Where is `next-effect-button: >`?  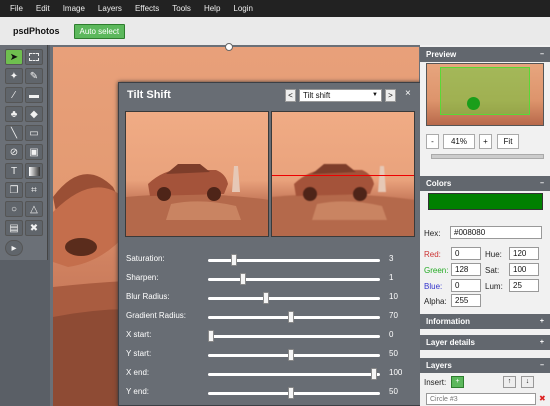
next-effect-button: > is located at coordinates (390, 95).